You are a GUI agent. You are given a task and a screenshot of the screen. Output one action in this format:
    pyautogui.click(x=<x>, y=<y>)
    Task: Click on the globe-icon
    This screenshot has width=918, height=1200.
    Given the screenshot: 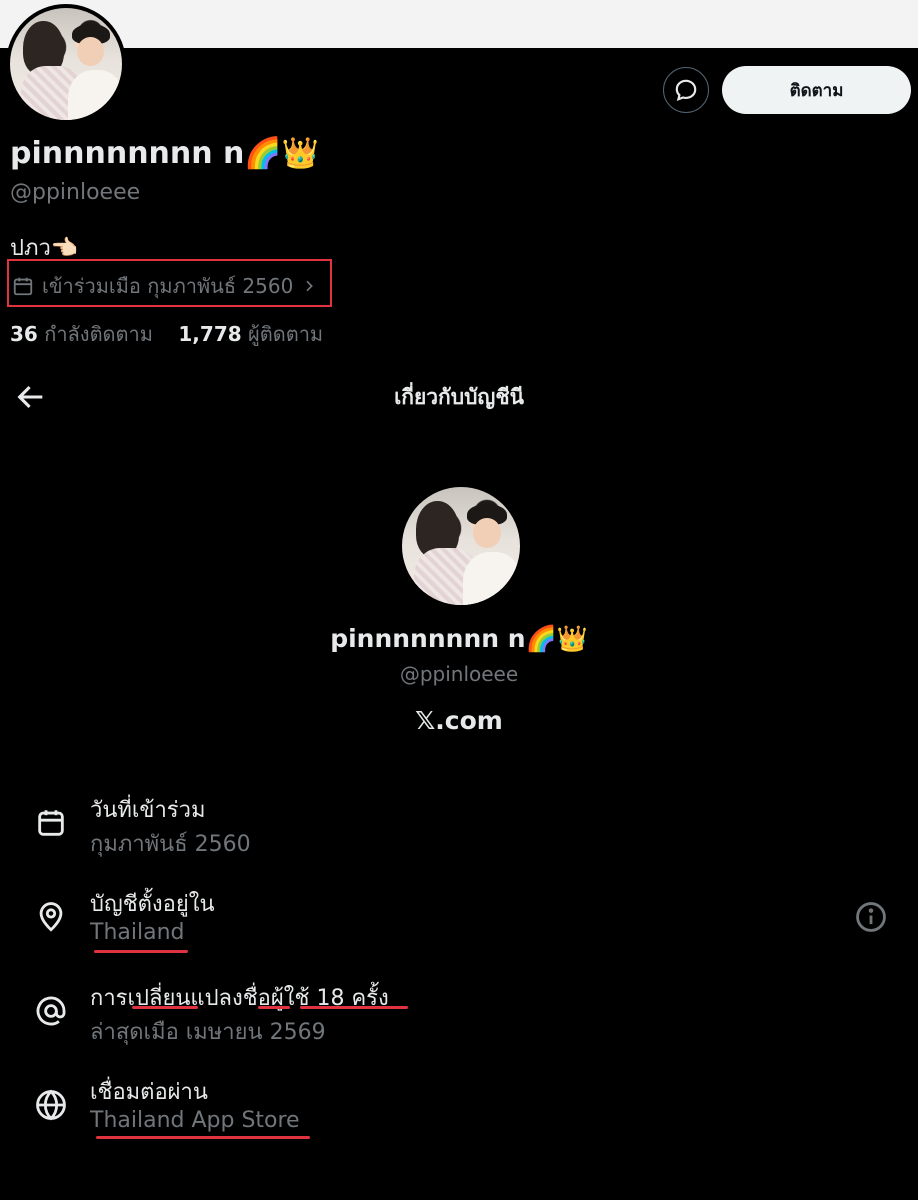 What is the action you would take?
    pyautogui.click(x=51, y=1105)
    